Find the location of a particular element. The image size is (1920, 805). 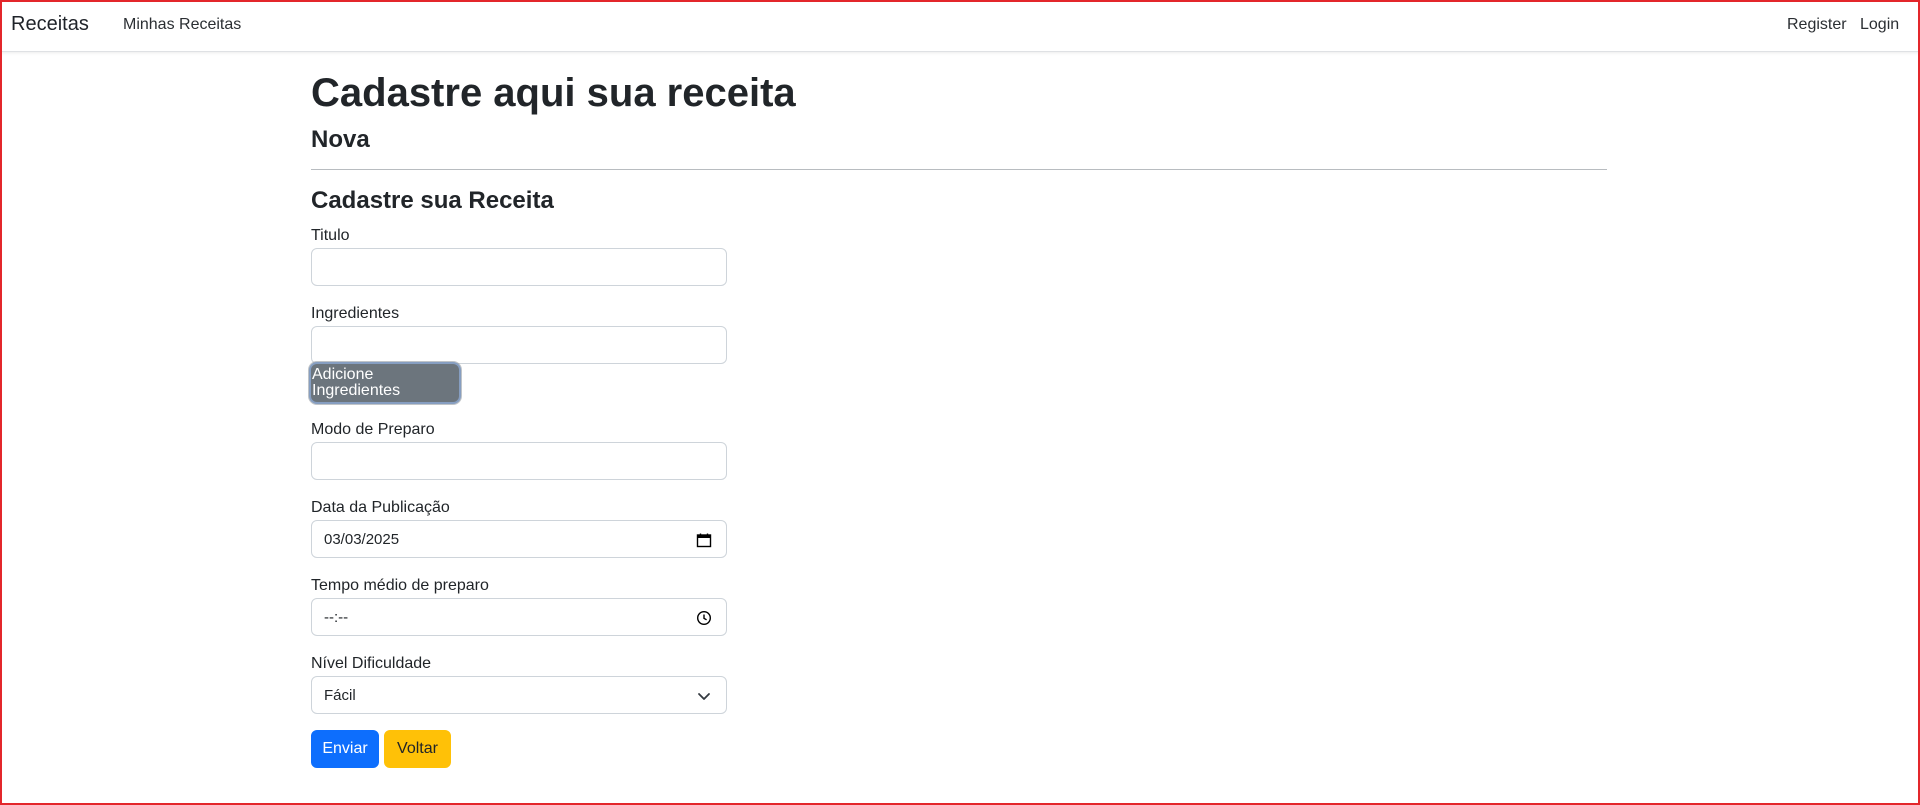

modo-preparo-input is located at coordinates (519, 461).